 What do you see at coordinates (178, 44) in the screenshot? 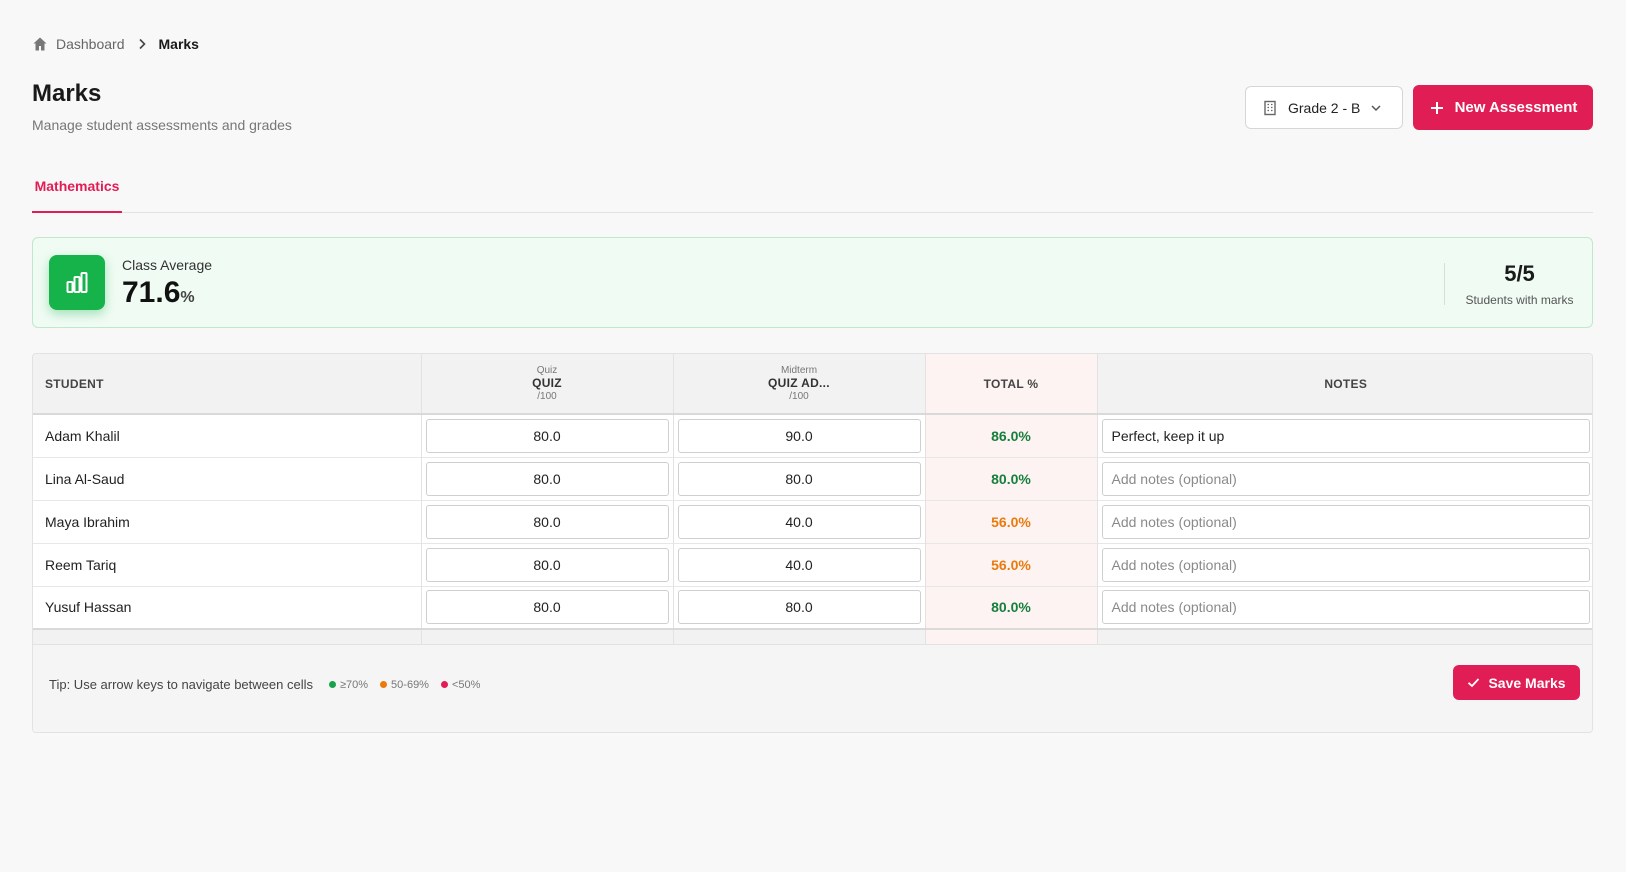
I see `breadcrumb-current: Marks` at bounding box center [178, 44].